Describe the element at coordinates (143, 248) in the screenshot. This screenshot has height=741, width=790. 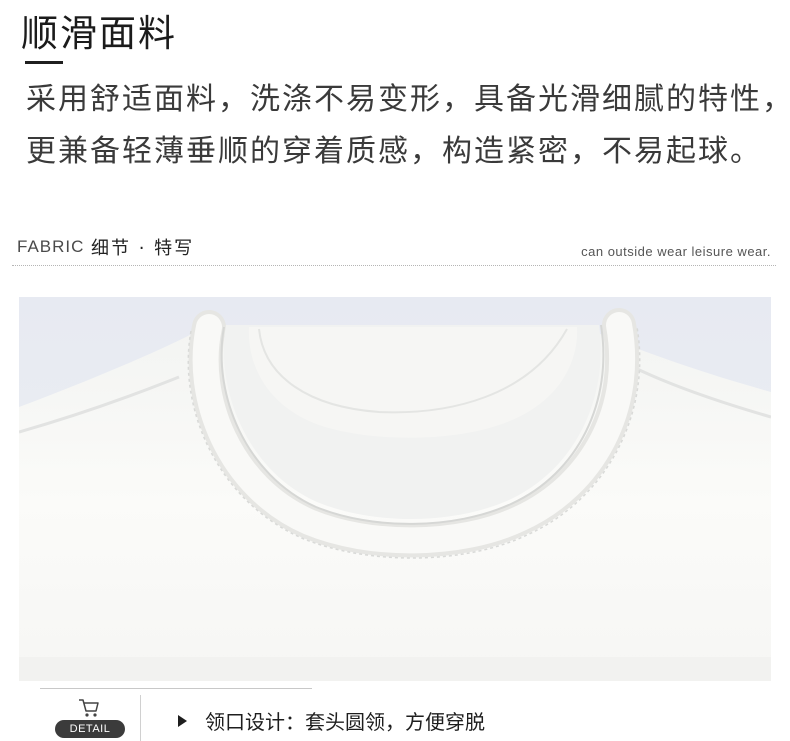
I see `section-label-cn: 细节 · 特写` at that location.